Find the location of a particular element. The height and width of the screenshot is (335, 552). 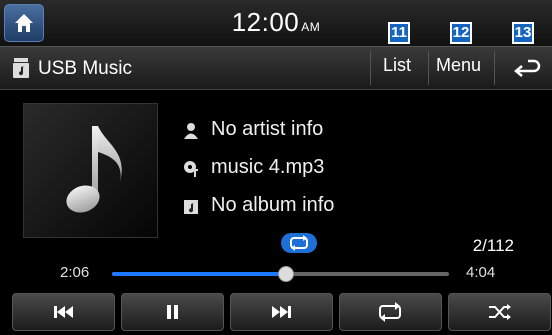

previous-button is located at coordinates (63, 312).